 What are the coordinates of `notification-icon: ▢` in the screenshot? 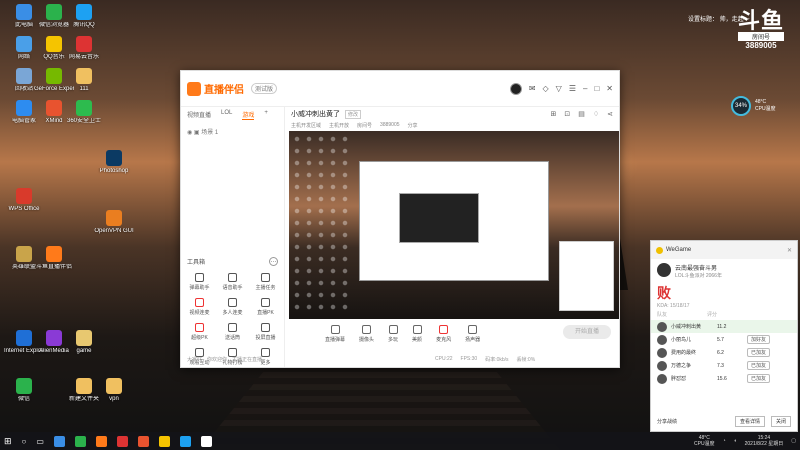 It's located at (793, 441).